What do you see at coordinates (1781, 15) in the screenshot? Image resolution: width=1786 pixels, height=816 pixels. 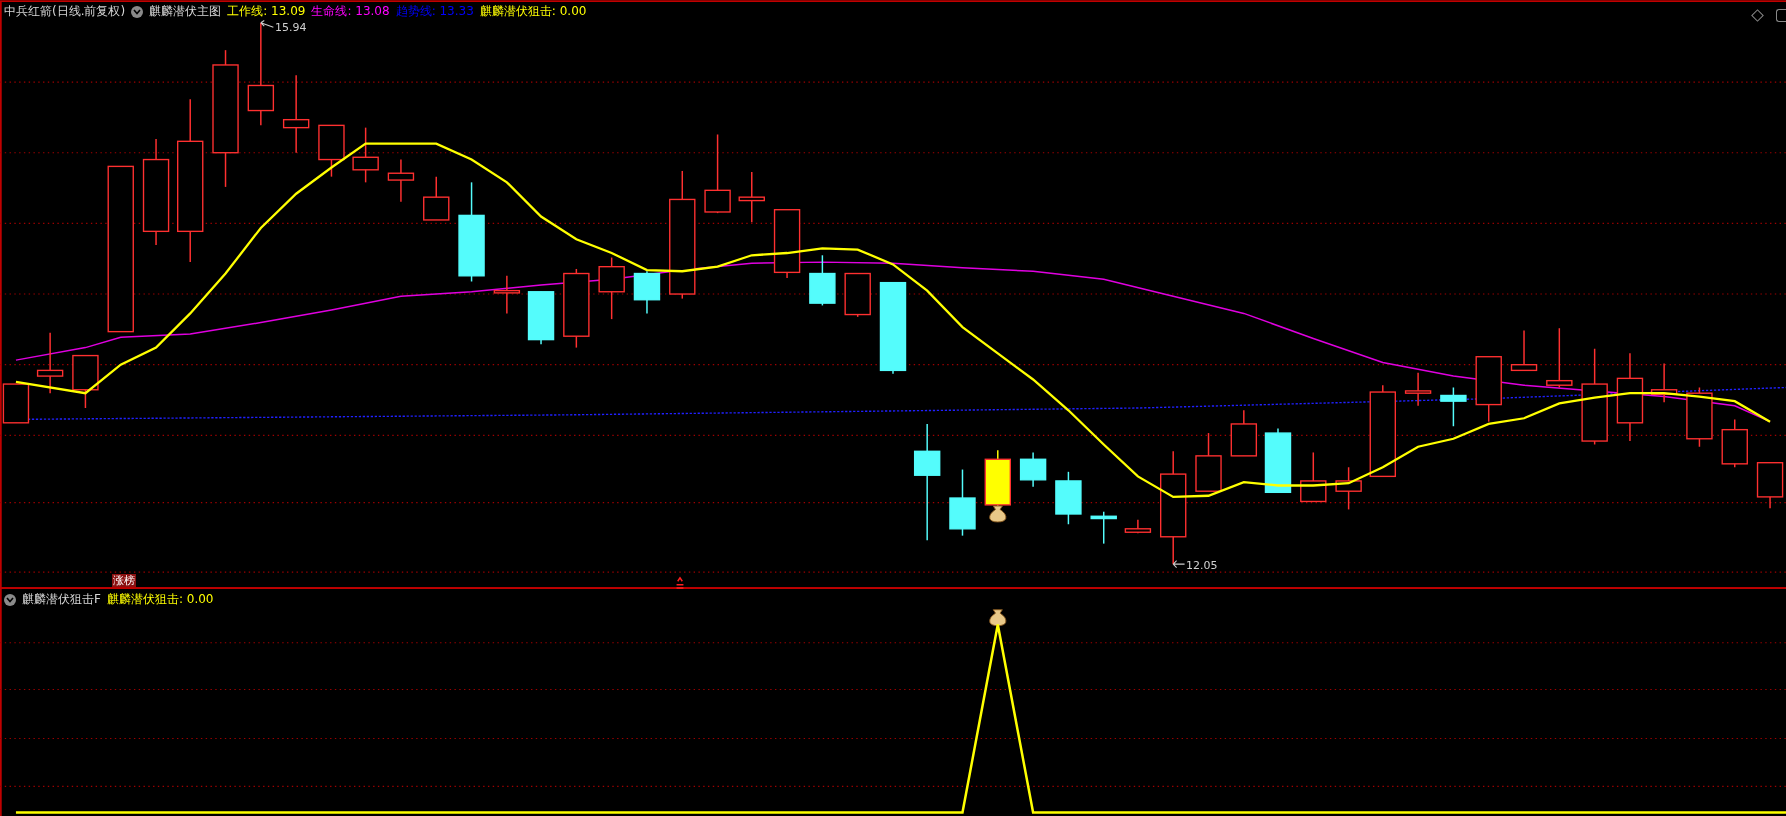 I see `panel-toggle-icon` at bounding box center [1781, 15].